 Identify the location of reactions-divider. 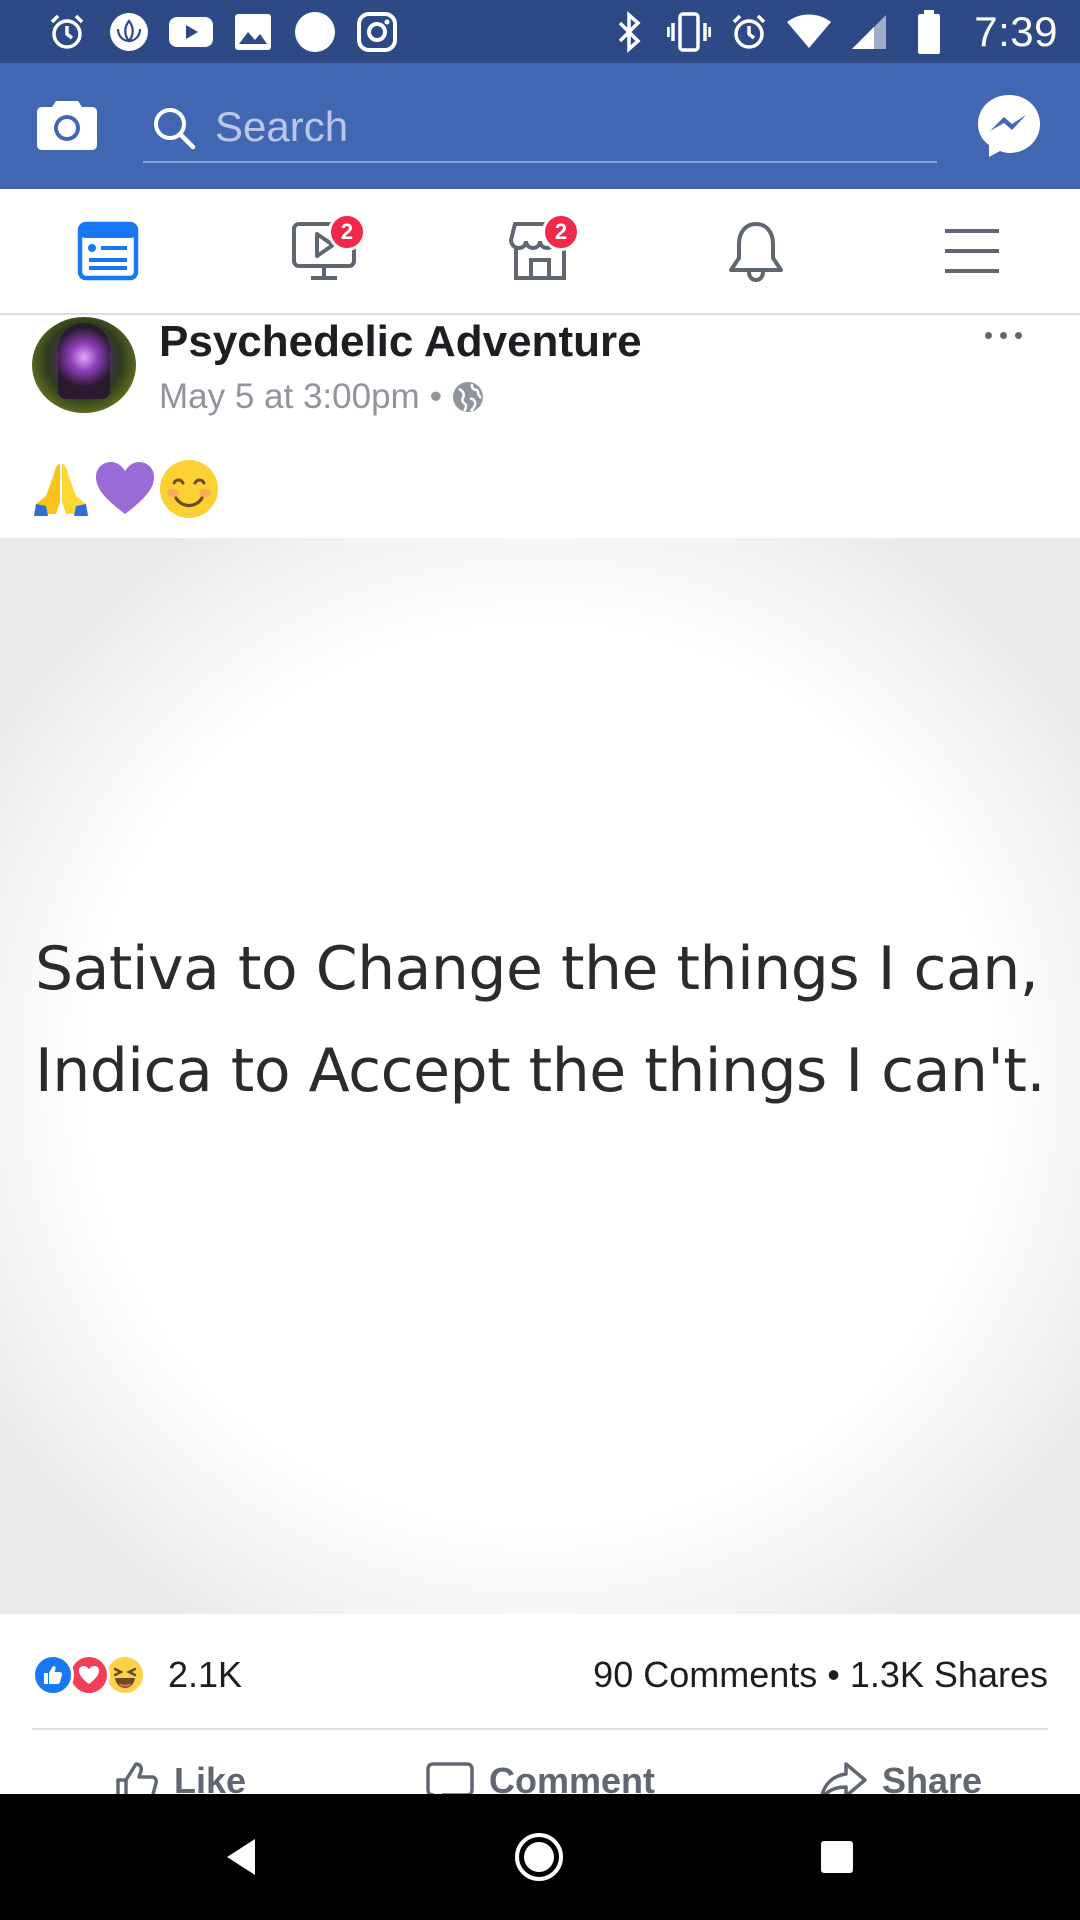
(540, 1729).